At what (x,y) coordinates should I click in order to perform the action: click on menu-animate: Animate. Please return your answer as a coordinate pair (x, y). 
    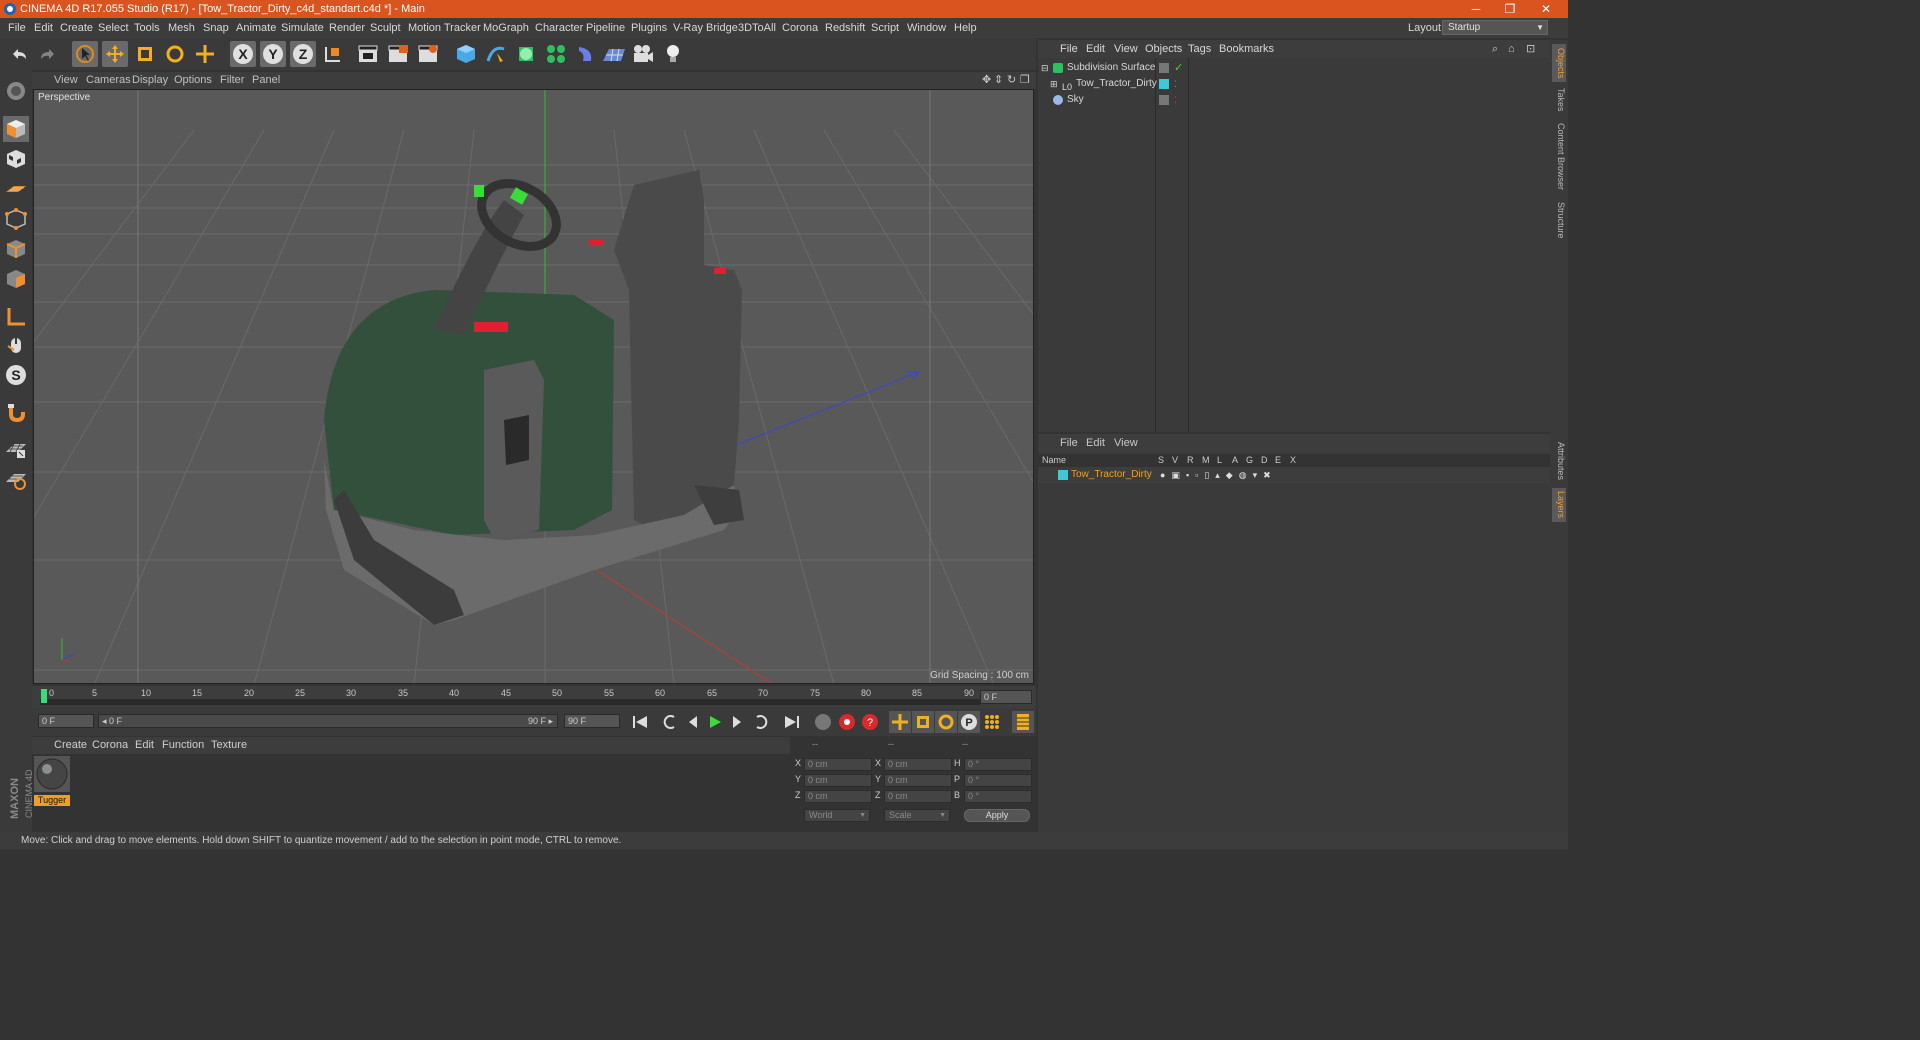
    Looking at the image, I should click on (256, 28).